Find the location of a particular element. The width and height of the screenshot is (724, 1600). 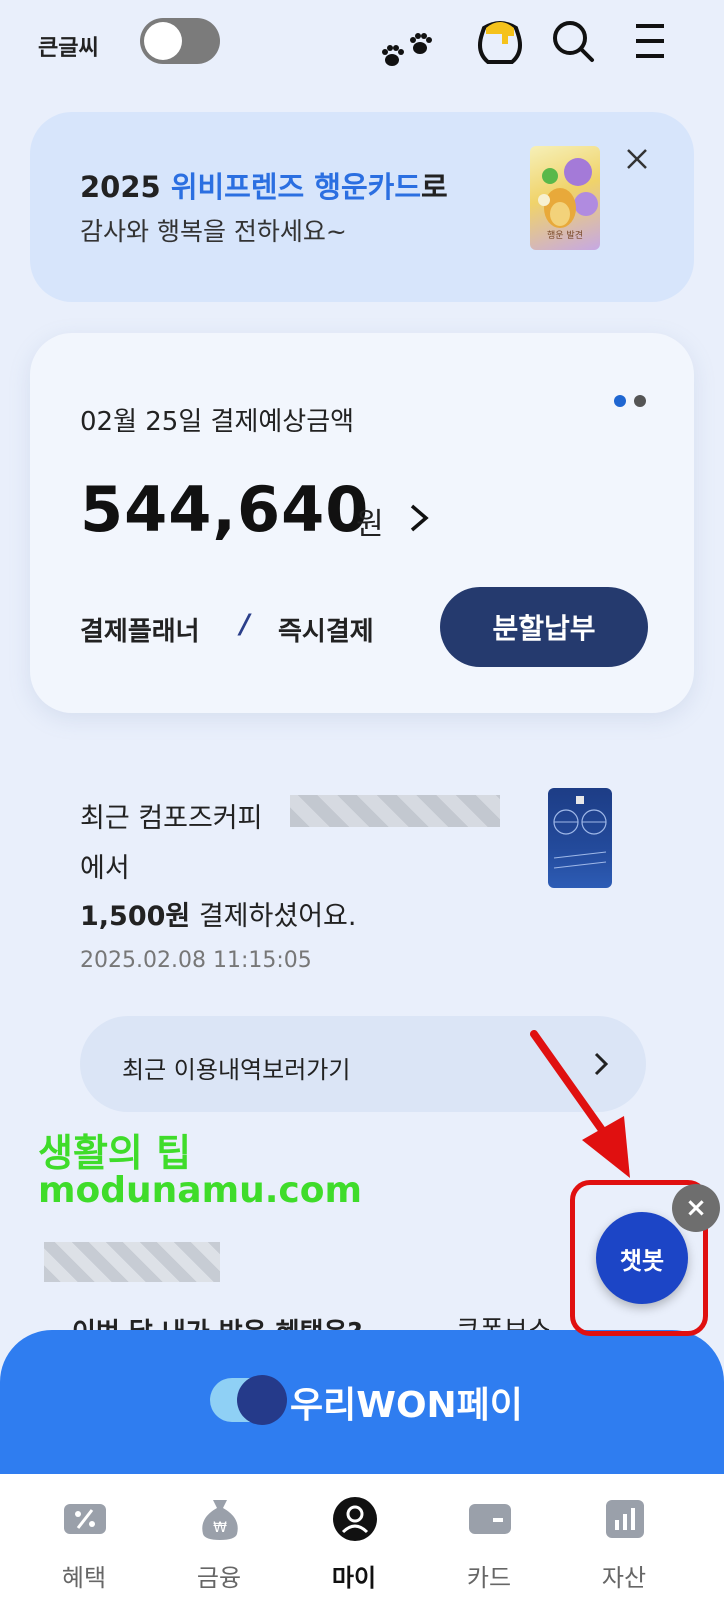

page-dot is located at coordinates (640, 401).